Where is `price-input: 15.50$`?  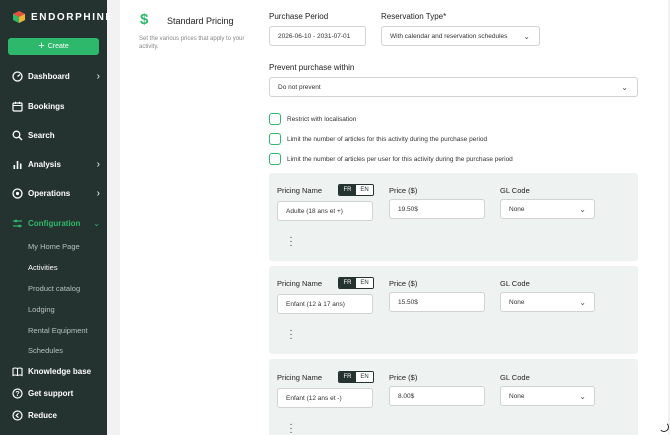
price-input: 15.50$ is located at coordinates (437, 302).